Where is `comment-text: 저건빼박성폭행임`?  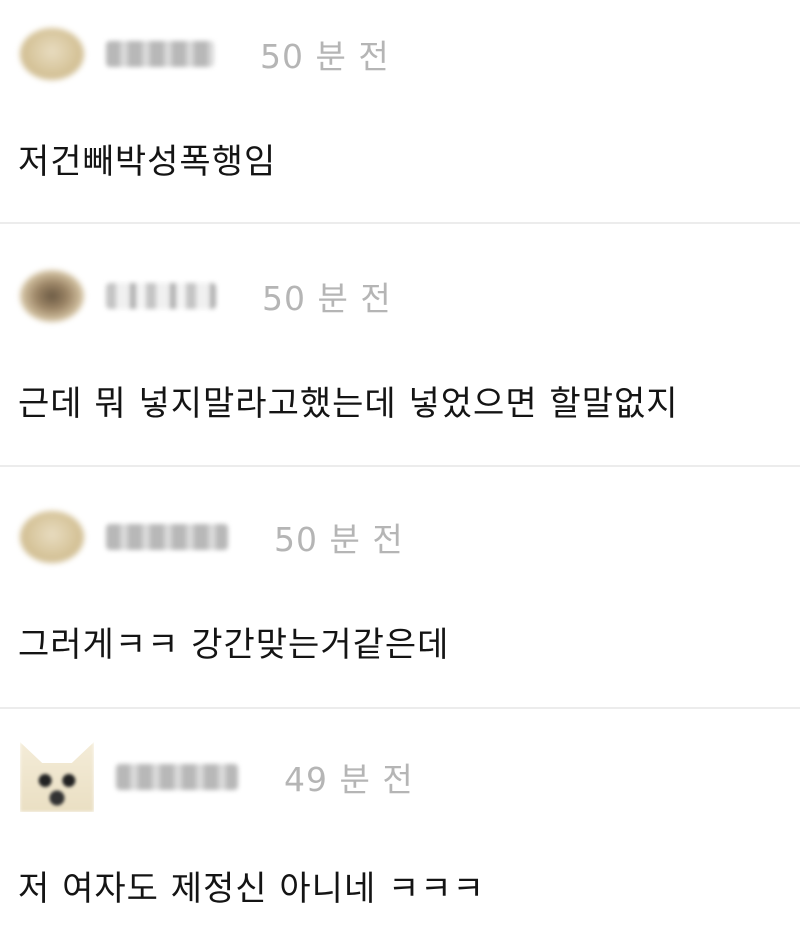
comment-text: 저건빼박성폭행임 is located at coordinates (147, 162).